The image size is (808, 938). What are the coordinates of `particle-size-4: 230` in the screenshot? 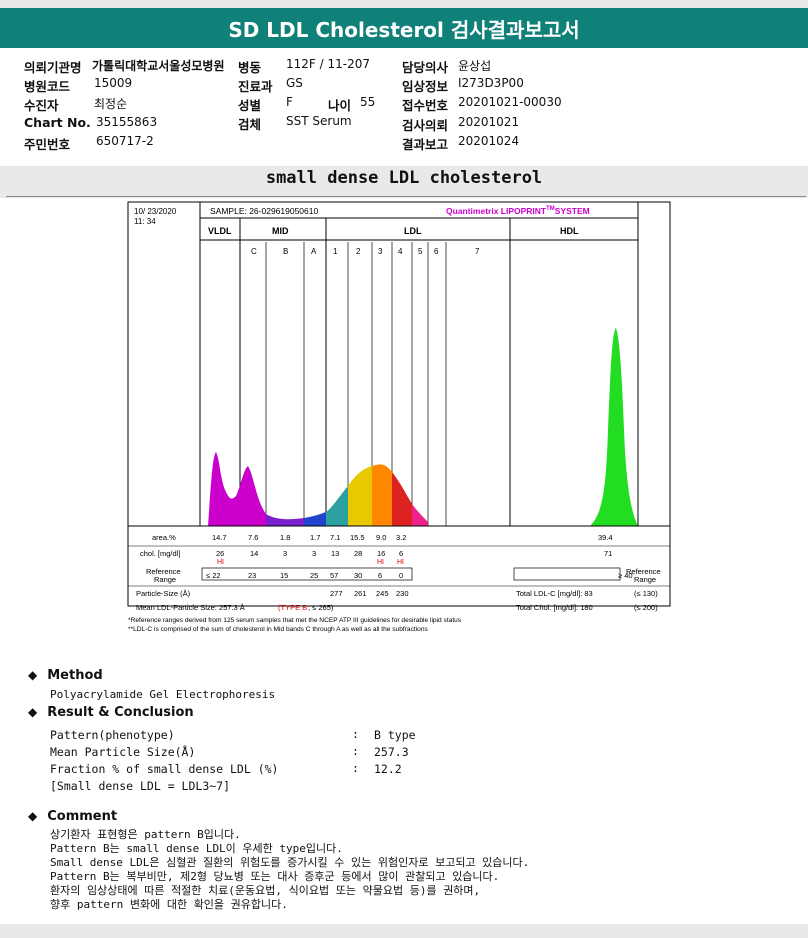 It's located at (402, 593).